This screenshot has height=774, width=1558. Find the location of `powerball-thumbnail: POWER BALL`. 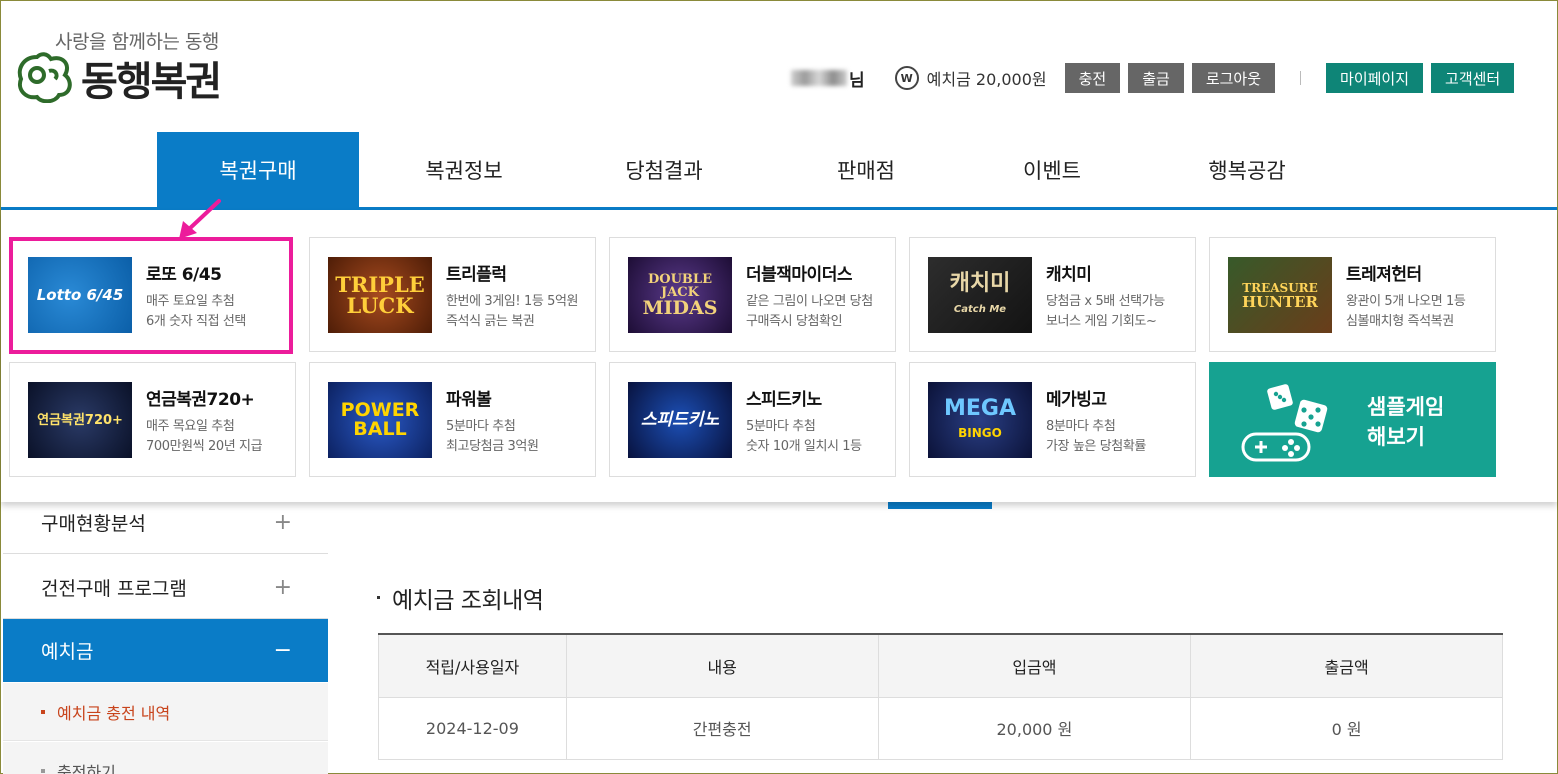

powerball-thumbnail: POWER BALL is located at coordinates (380, 420).